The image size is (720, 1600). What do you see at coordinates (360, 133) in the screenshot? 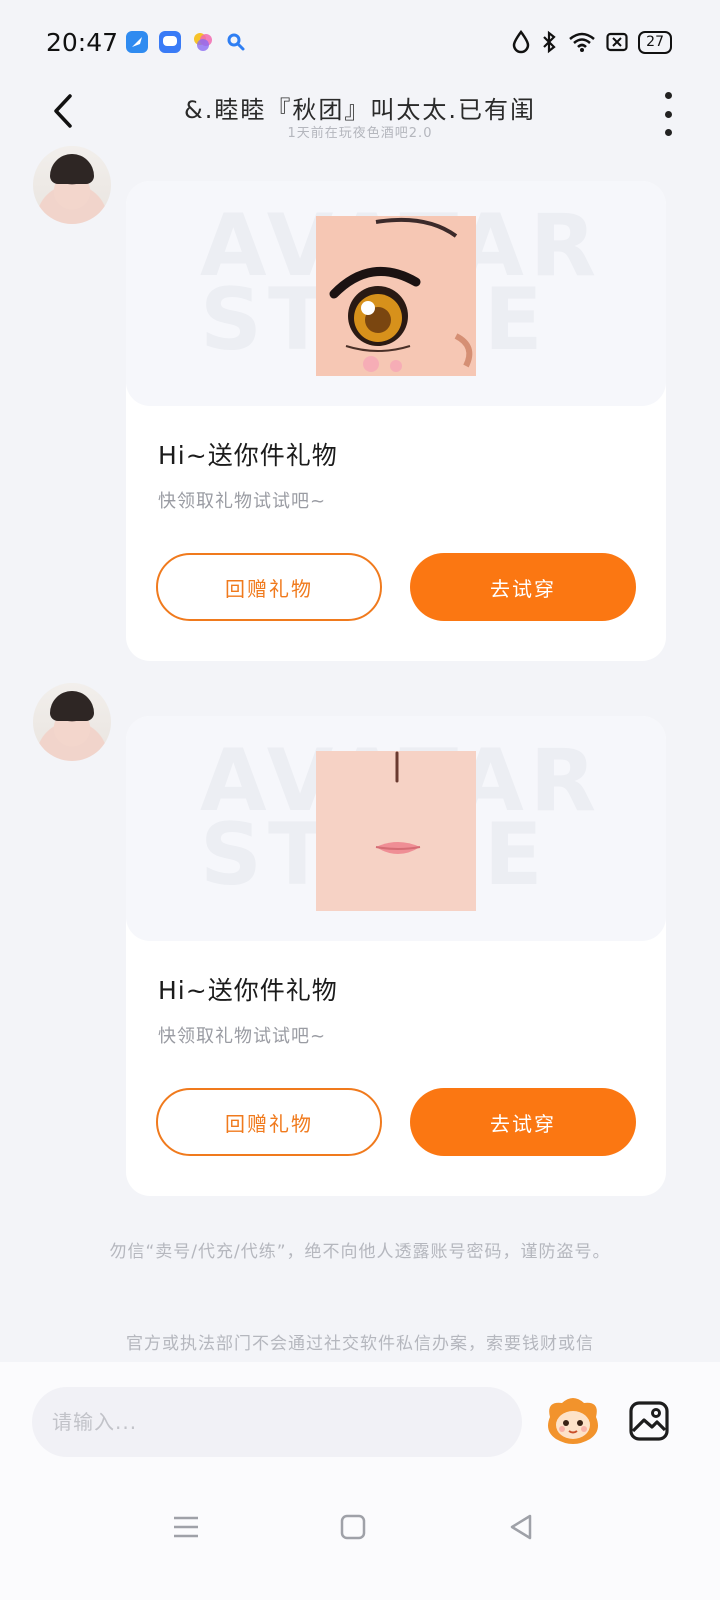
I see `chat-subtitle: 1天前在玩夜色酒吧2.0` at bounding box center [360, 133].